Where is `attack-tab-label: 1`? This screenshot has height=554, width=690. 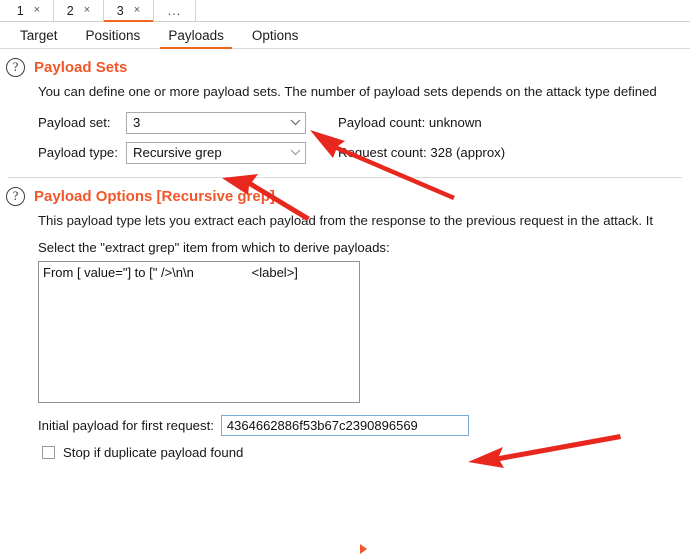 attack-tab-label: 1 is located at coordinates (20, 10).